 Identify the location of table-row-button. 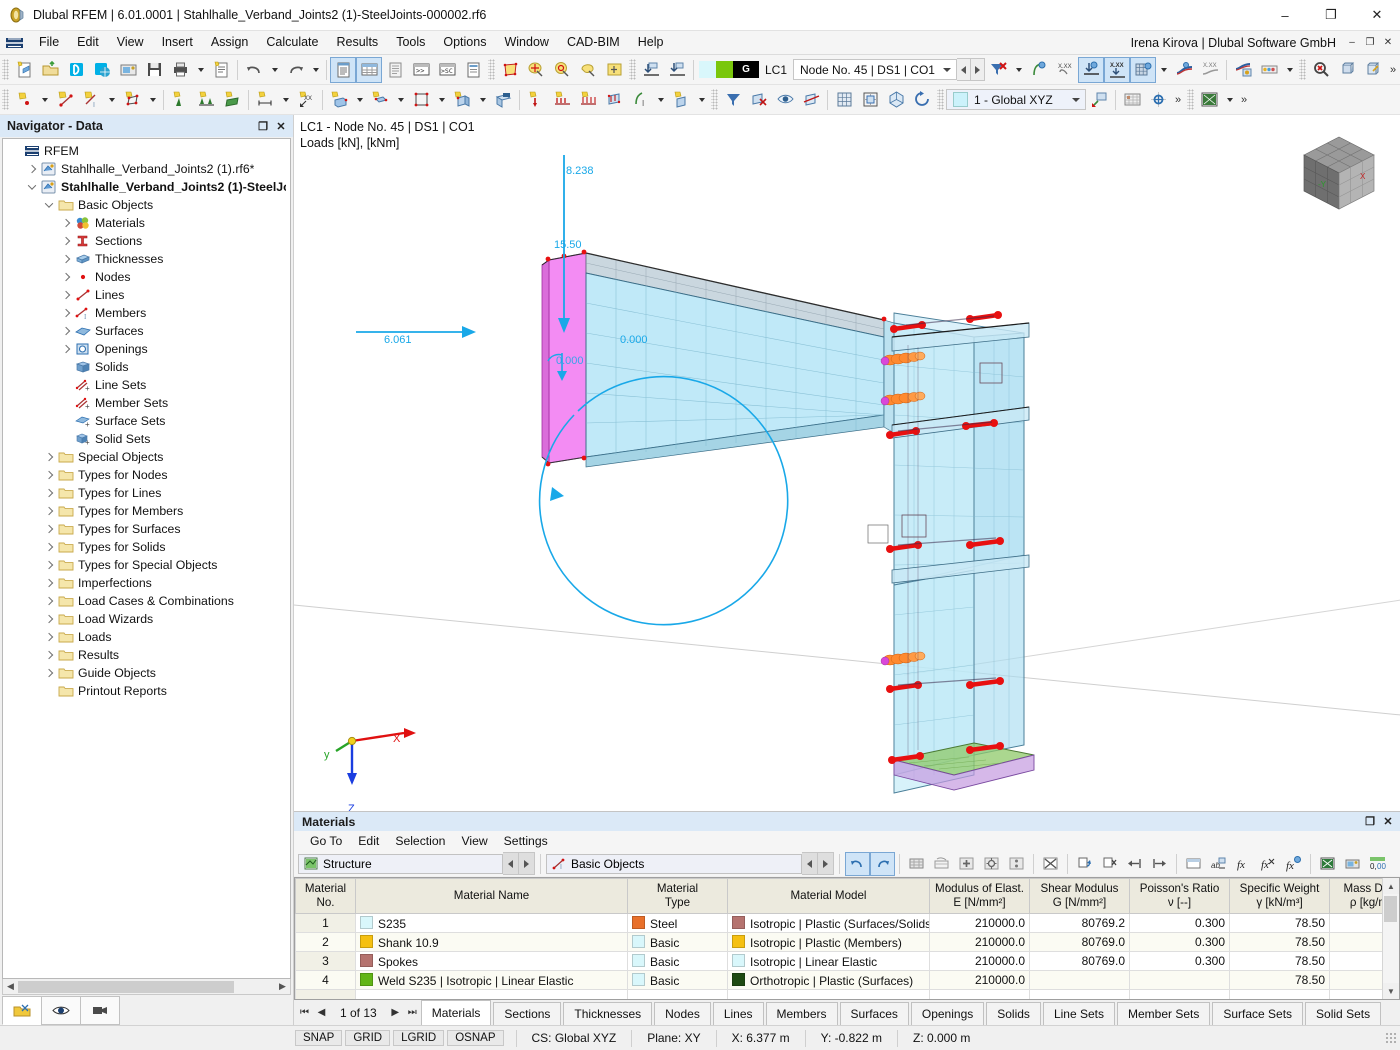
(941, 864).